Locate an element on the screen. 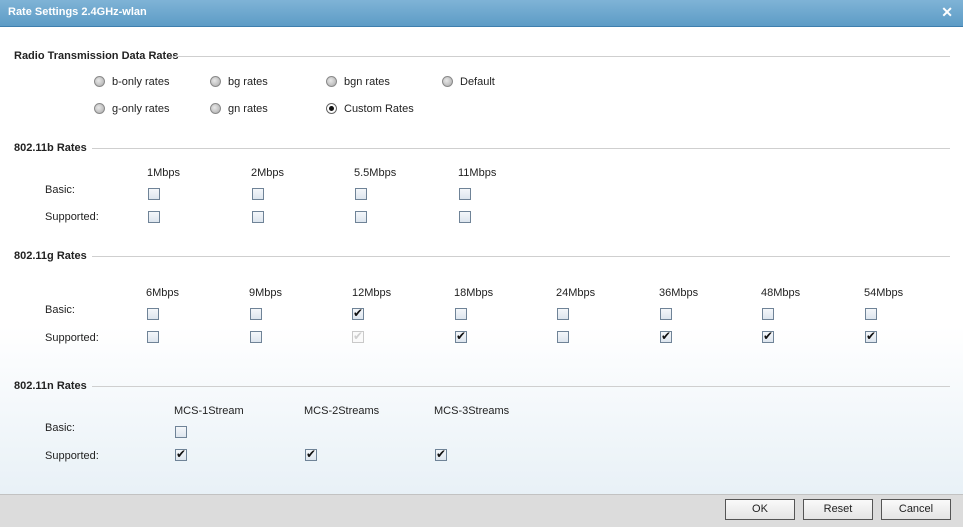 Image resolution: width=963 pixels, height=527 pixels. ok-button: OK is located at coordinates (760, 509).